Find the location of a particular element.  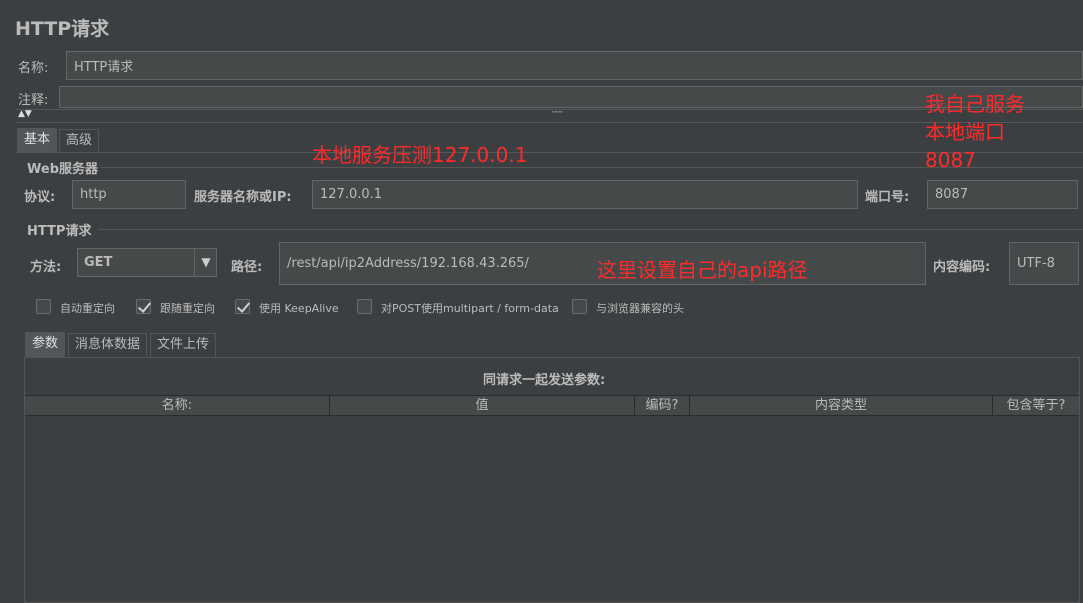

encoding-label: 内容编码: is located at coordinates (962, 267).